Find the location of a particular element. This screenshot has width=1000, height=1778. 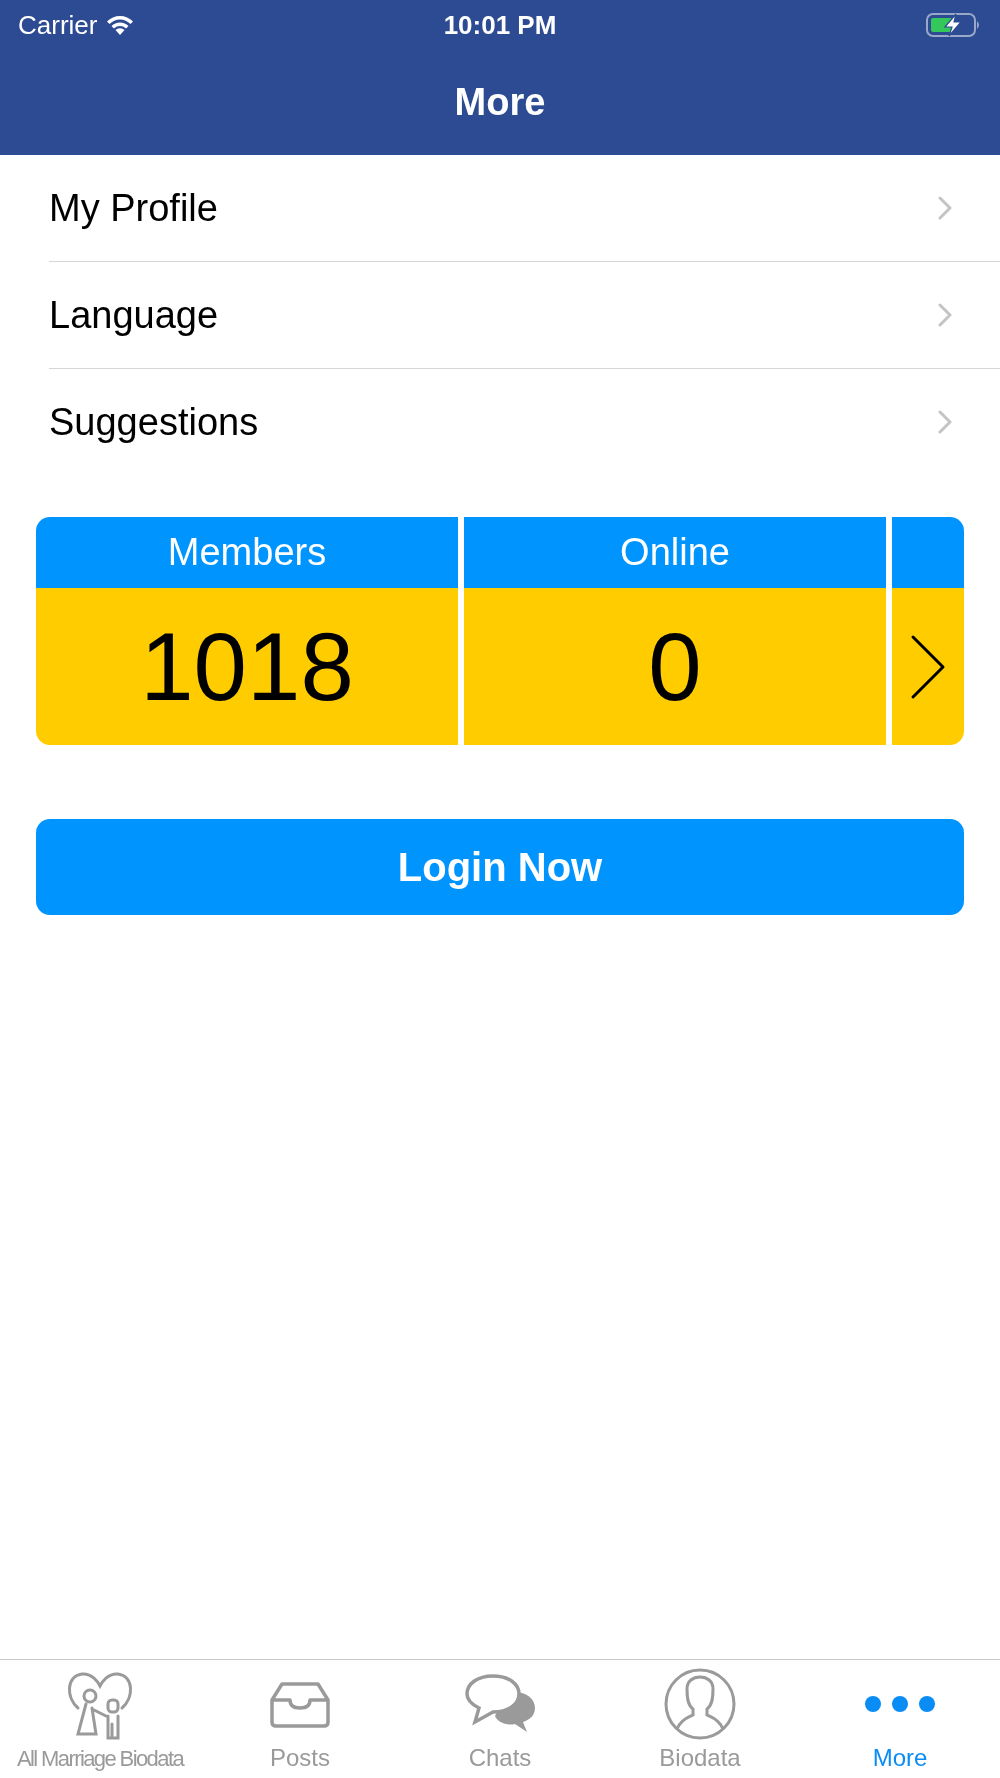

wifi-icon is located at coordinates (120, 25).